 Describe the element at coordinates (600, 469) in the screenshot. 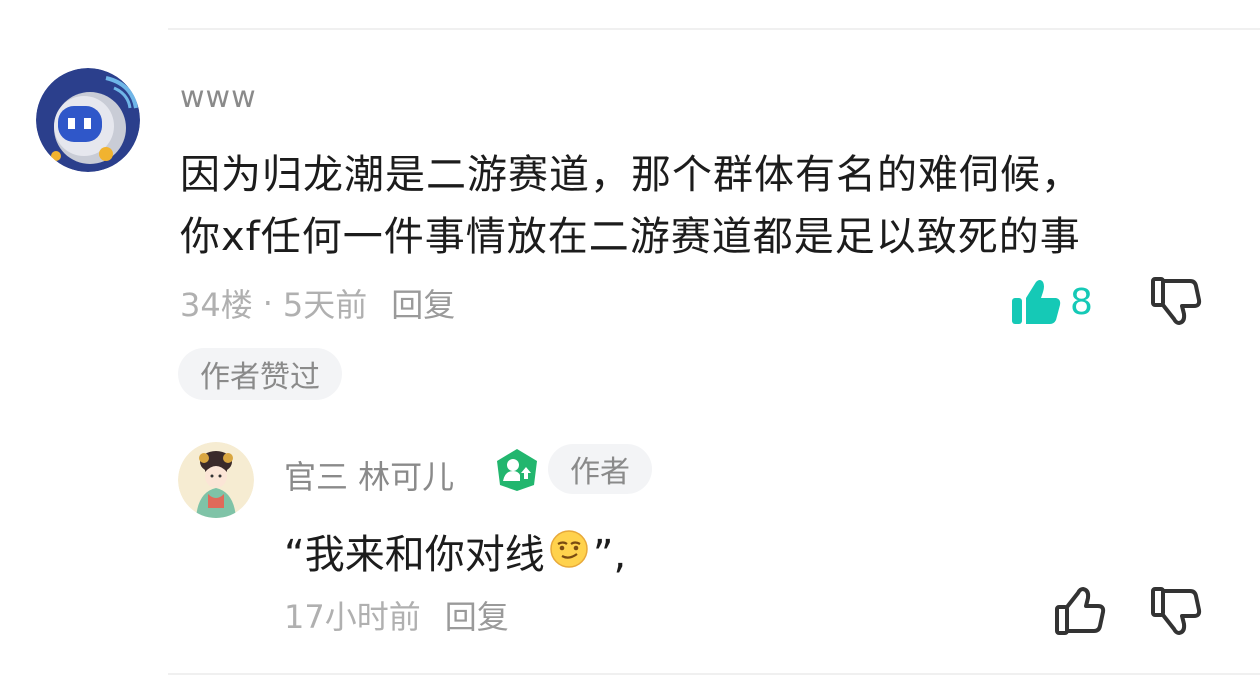

I see `author-tag: 作者` at that location.